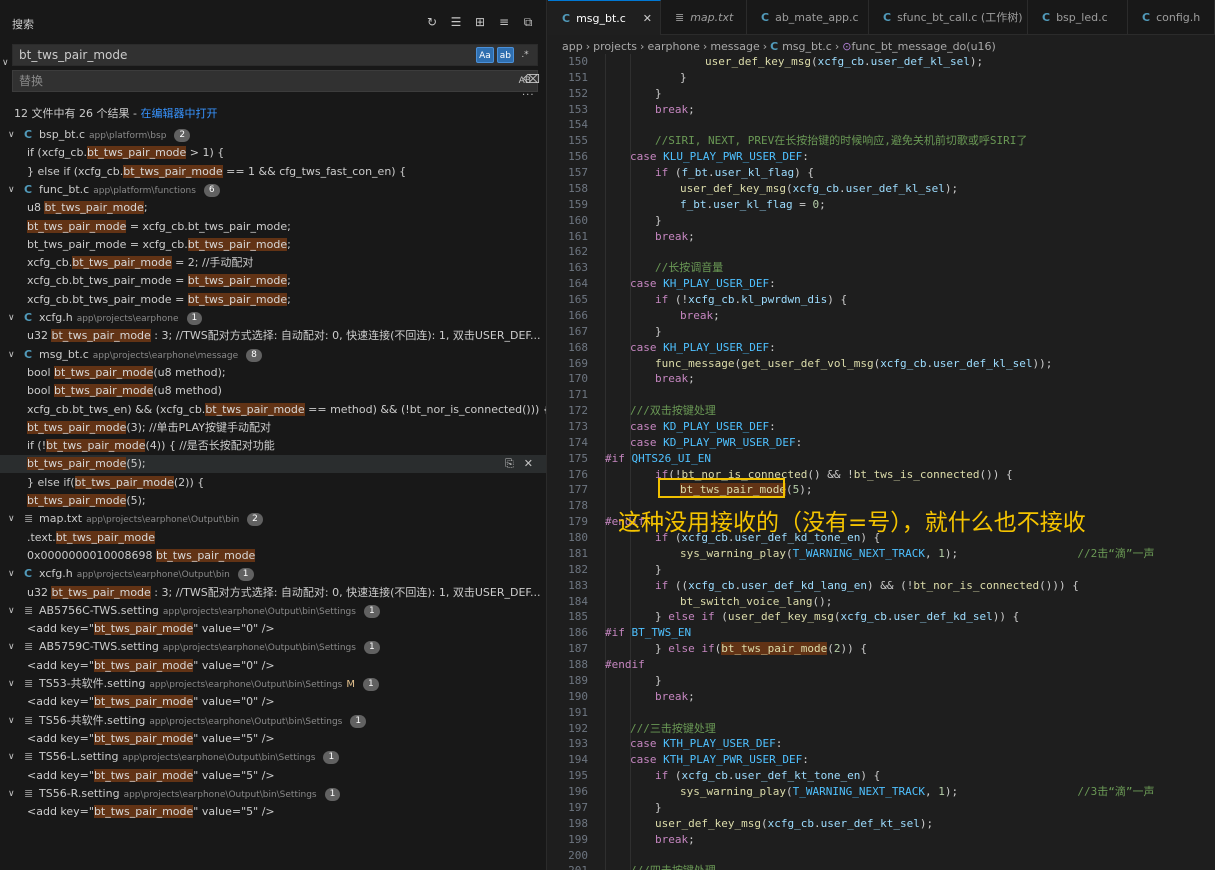  I want to click on result-file-row: ∨ Cxcfg.h app\projects\earphone 1, so click(273, 318).